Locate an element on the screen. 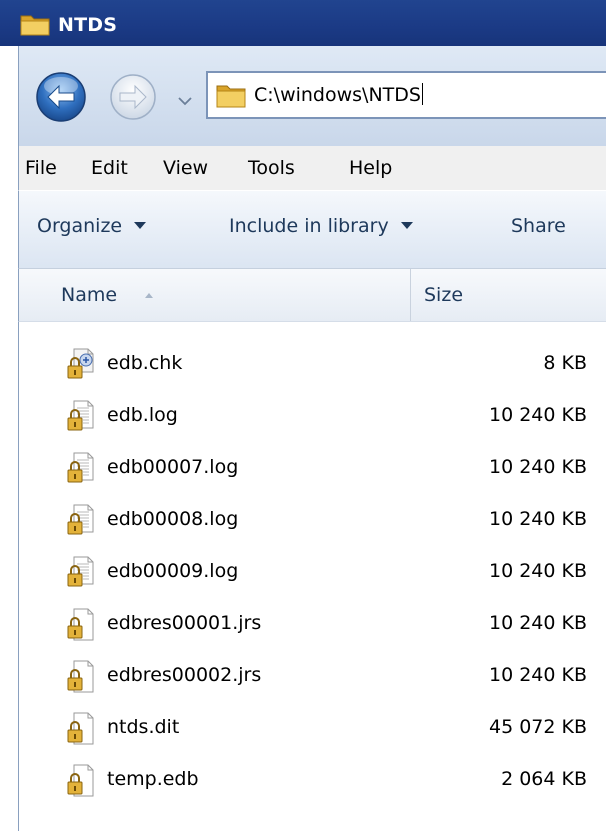 This screenshot has width=606, height=831. file-size: 45 072 KB is located at coordinates (537, 727).